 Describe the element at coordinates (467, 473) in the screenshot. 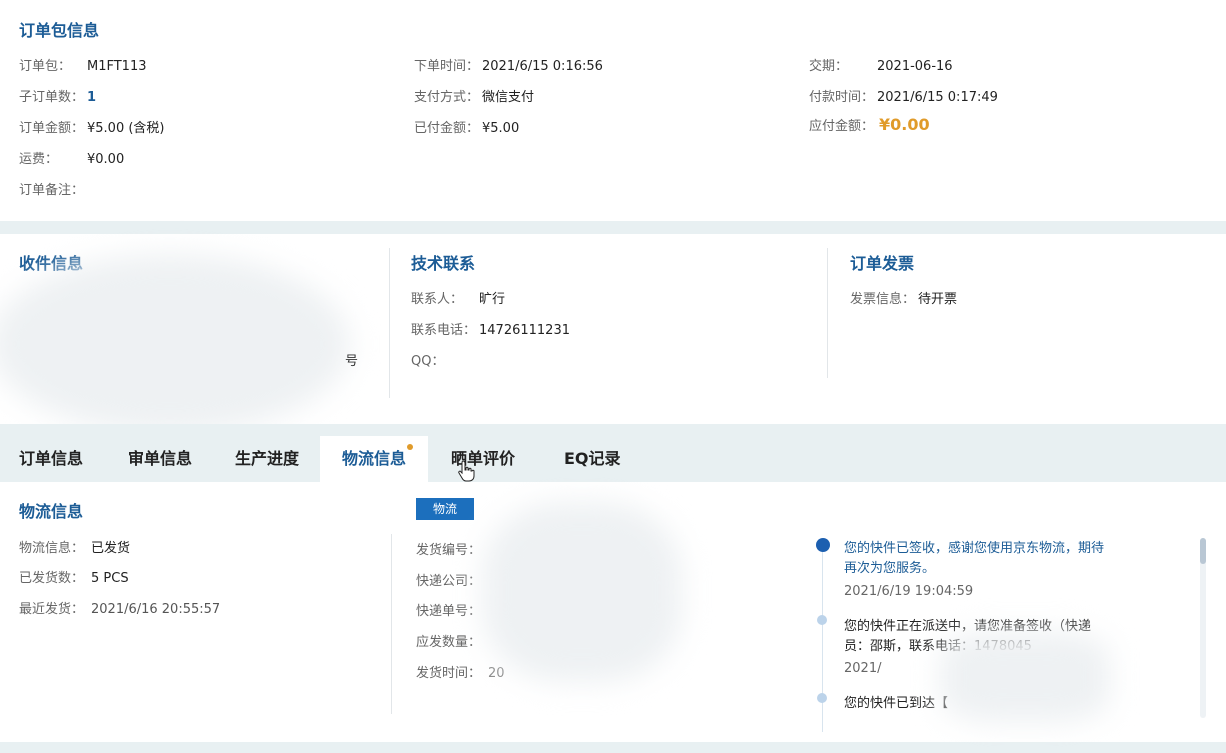

I see `hand-cursor-icon` at that location.